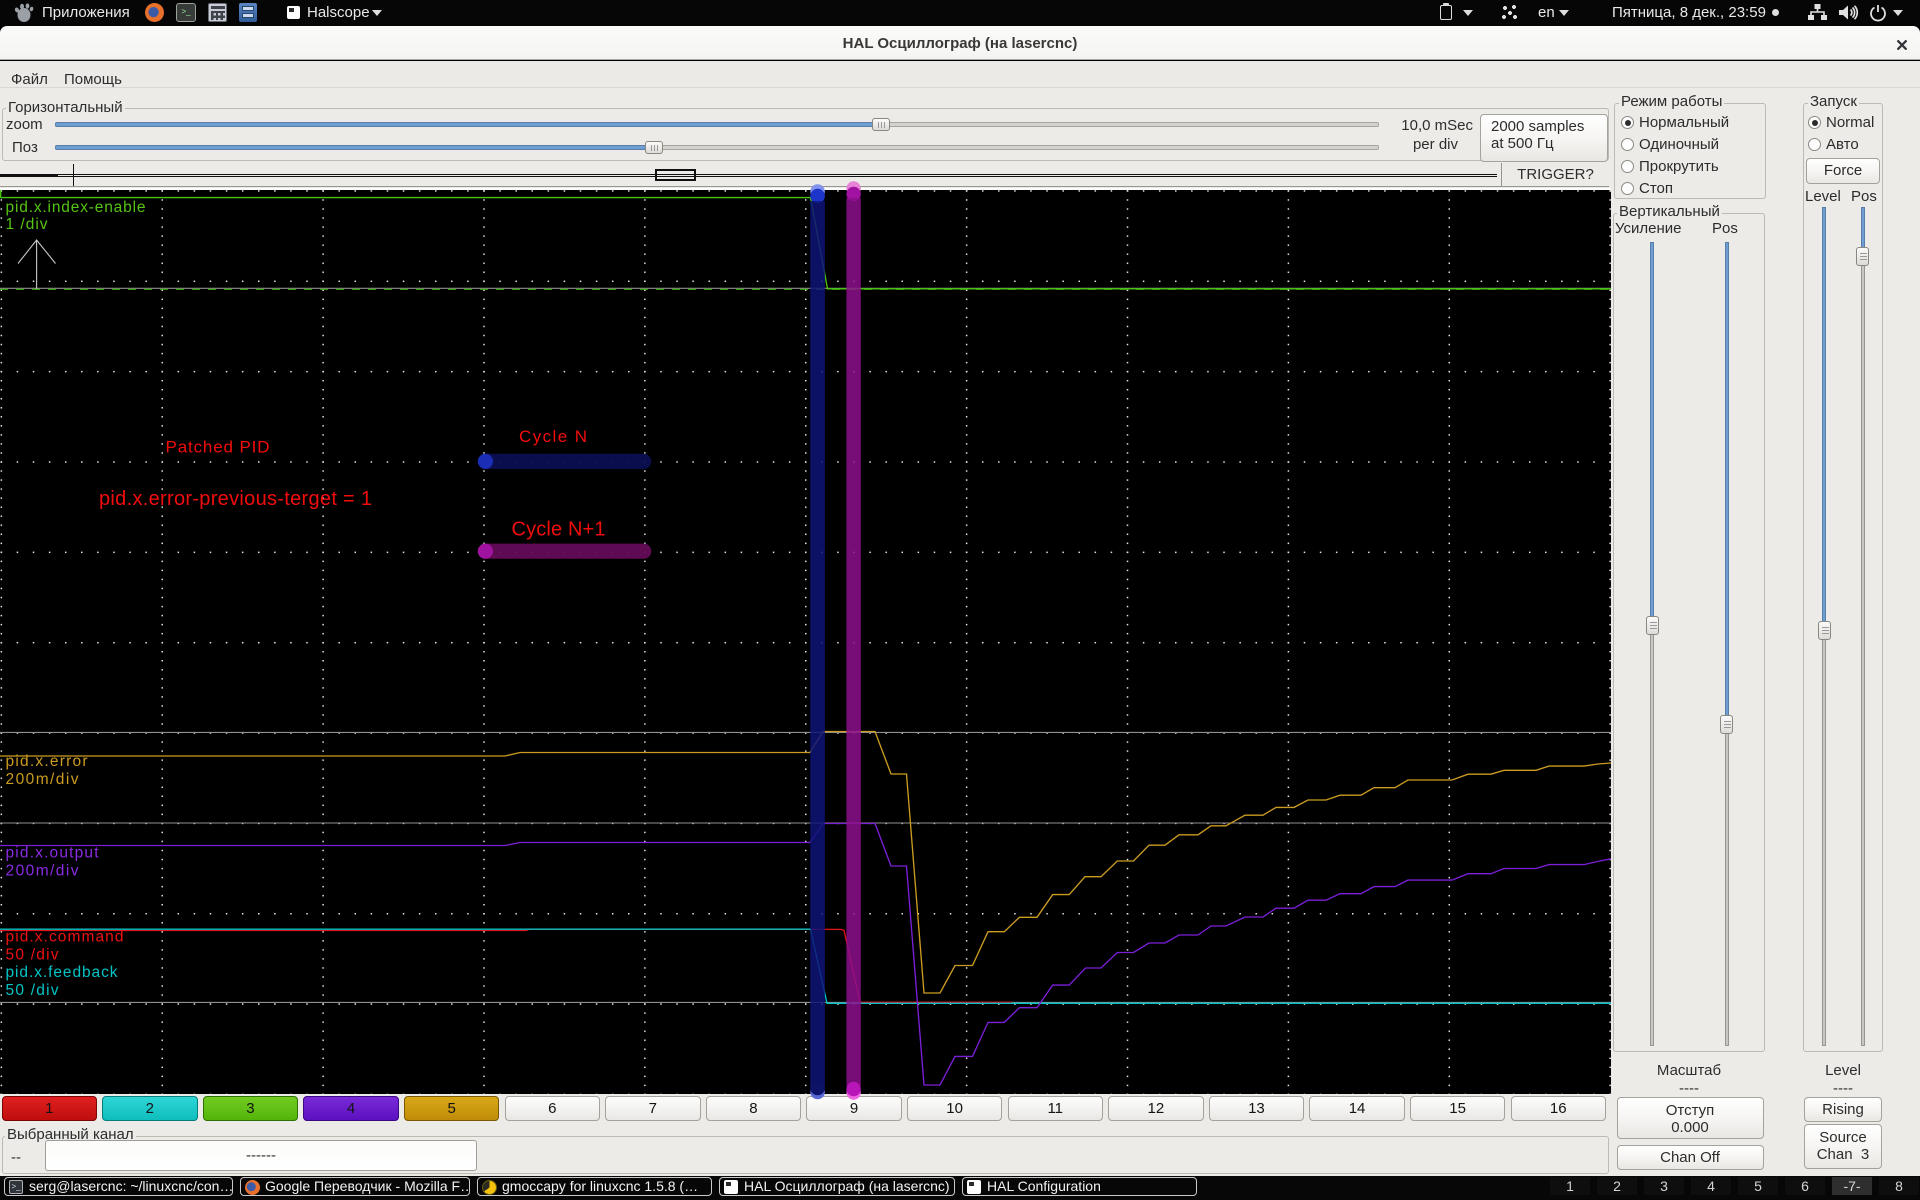 Image resolution: width=1920 pixels, height=1200 pixels. I want to click on svg-text: Cycle N, so click(553, 436).